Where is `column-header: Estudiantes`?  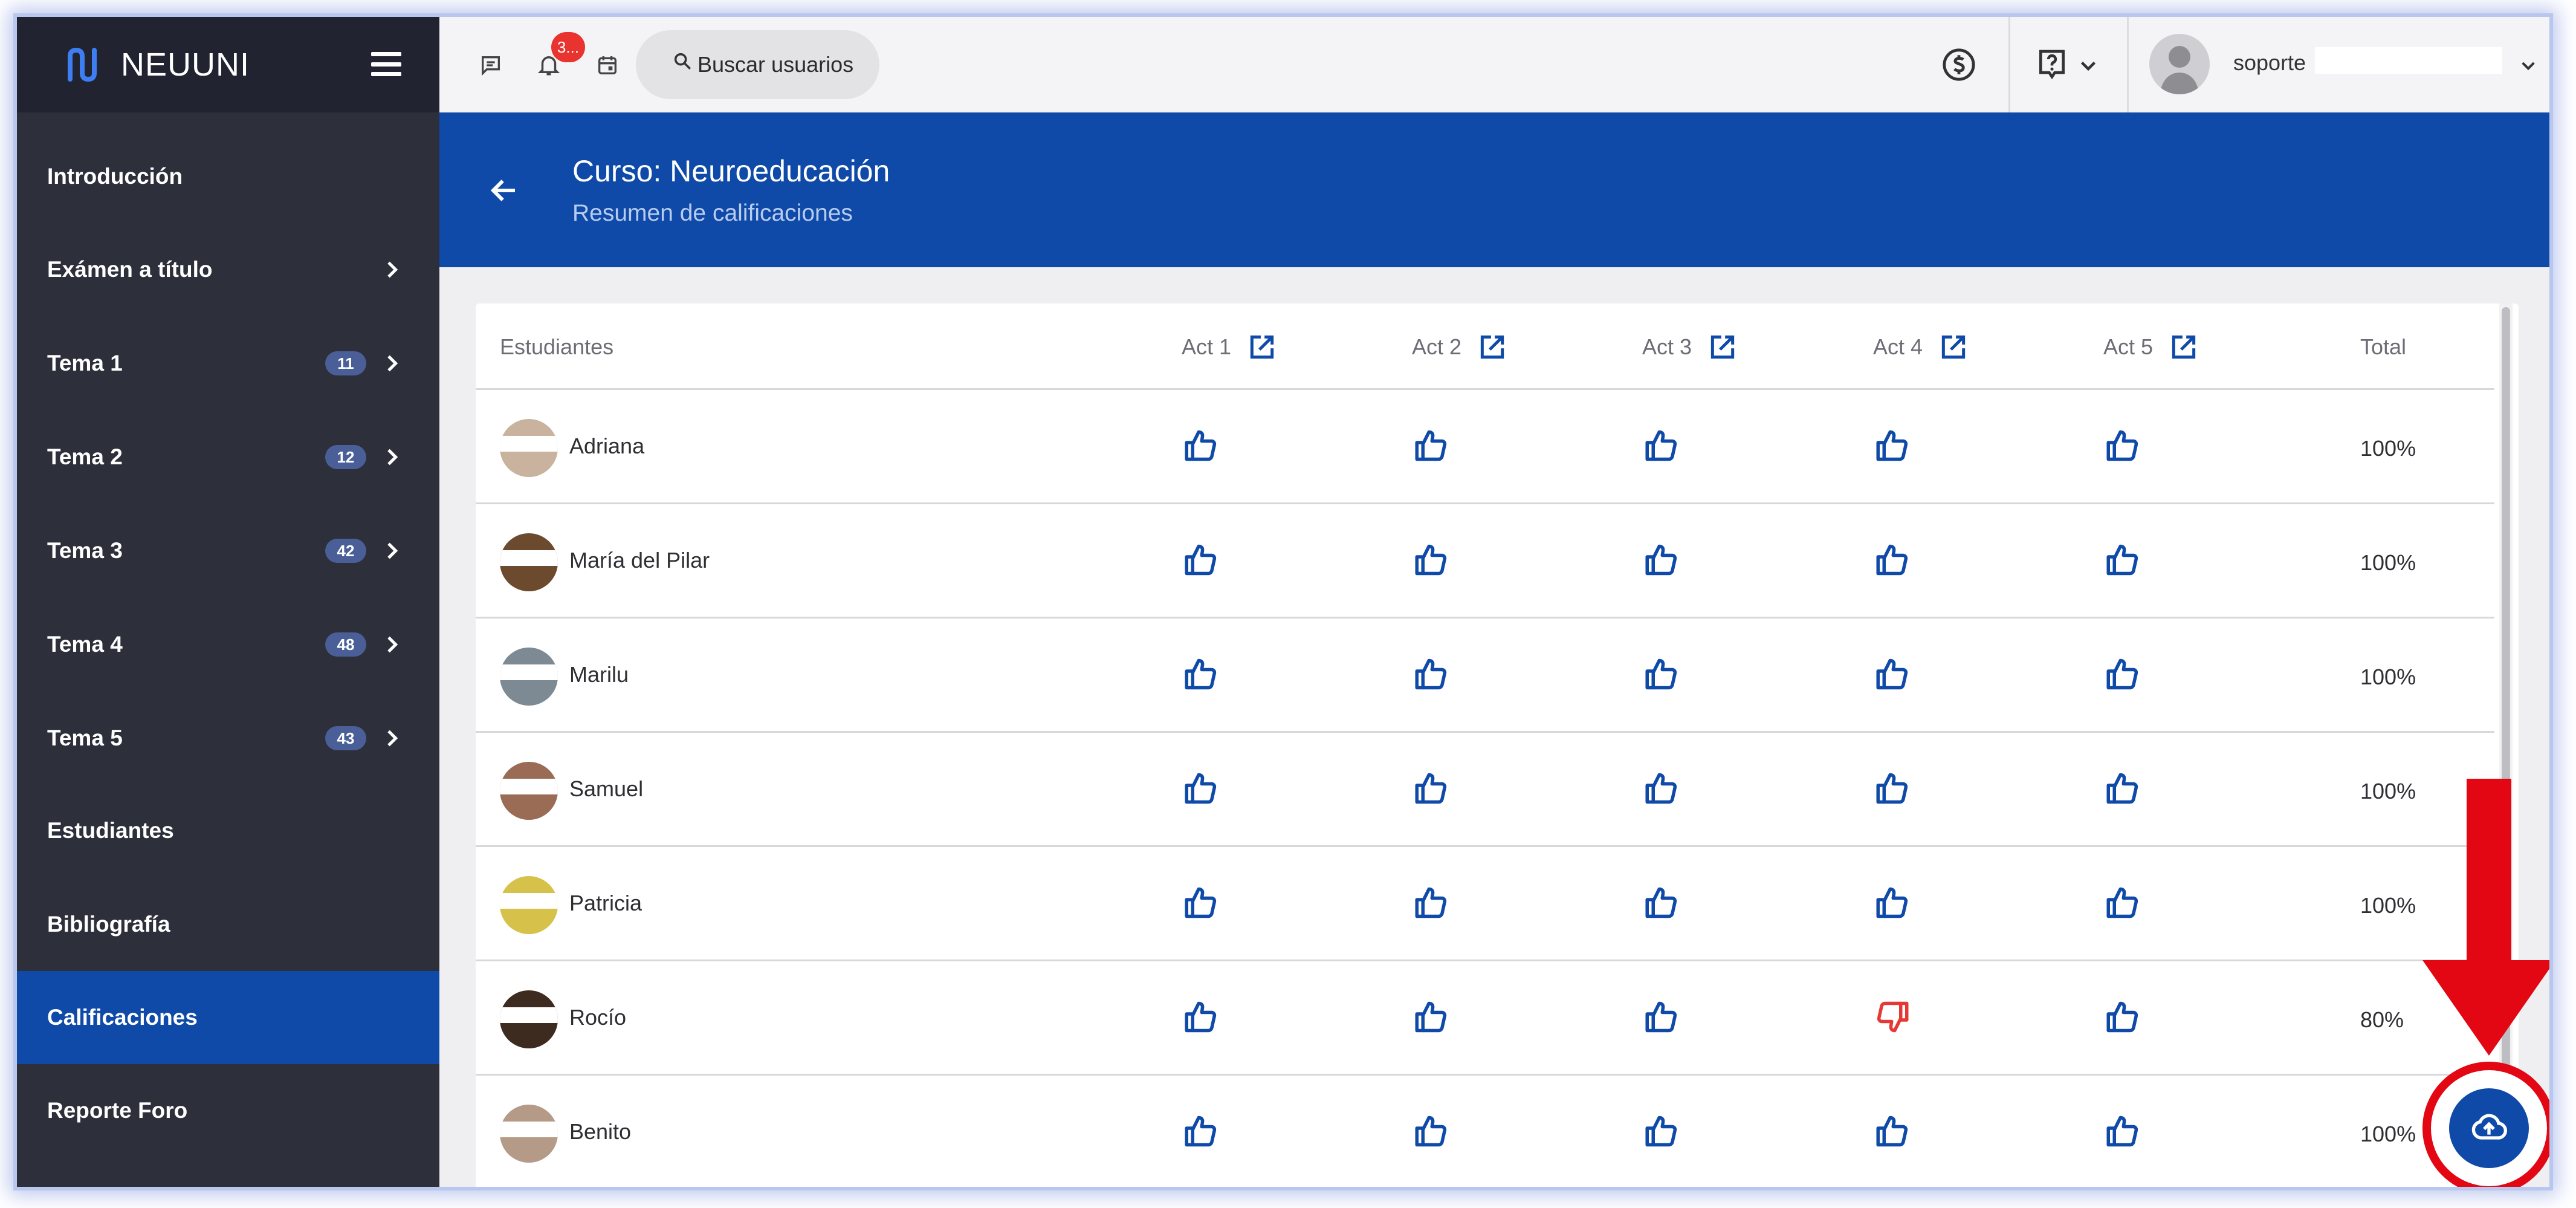
column-header: Estudiantes is located at coordinates (556, 347).